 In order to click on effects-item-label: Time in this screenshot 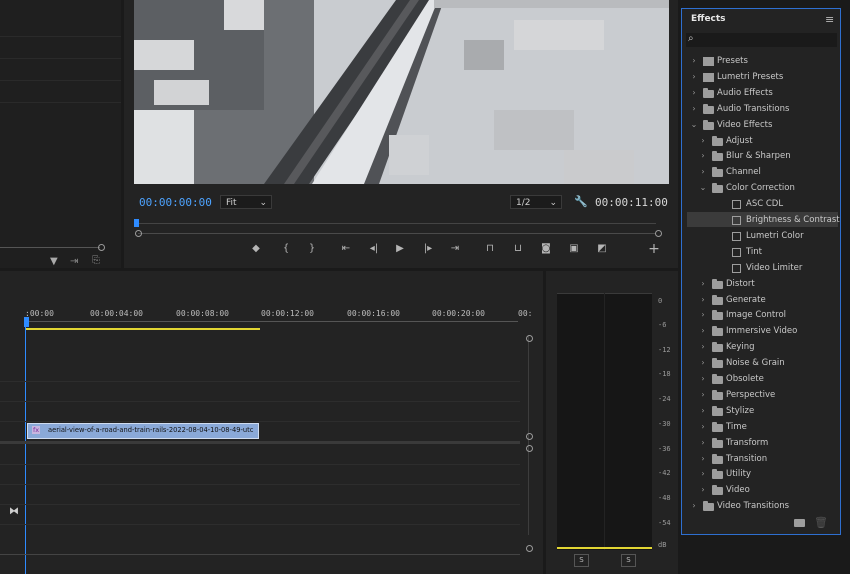, I will do `click(736, 427)`.